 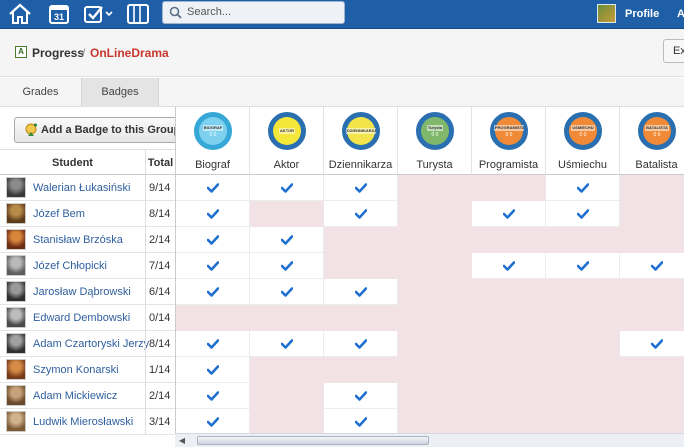 I want to click on add-badge-button: Add a Badge to this Group, so click(x=102, y=130).